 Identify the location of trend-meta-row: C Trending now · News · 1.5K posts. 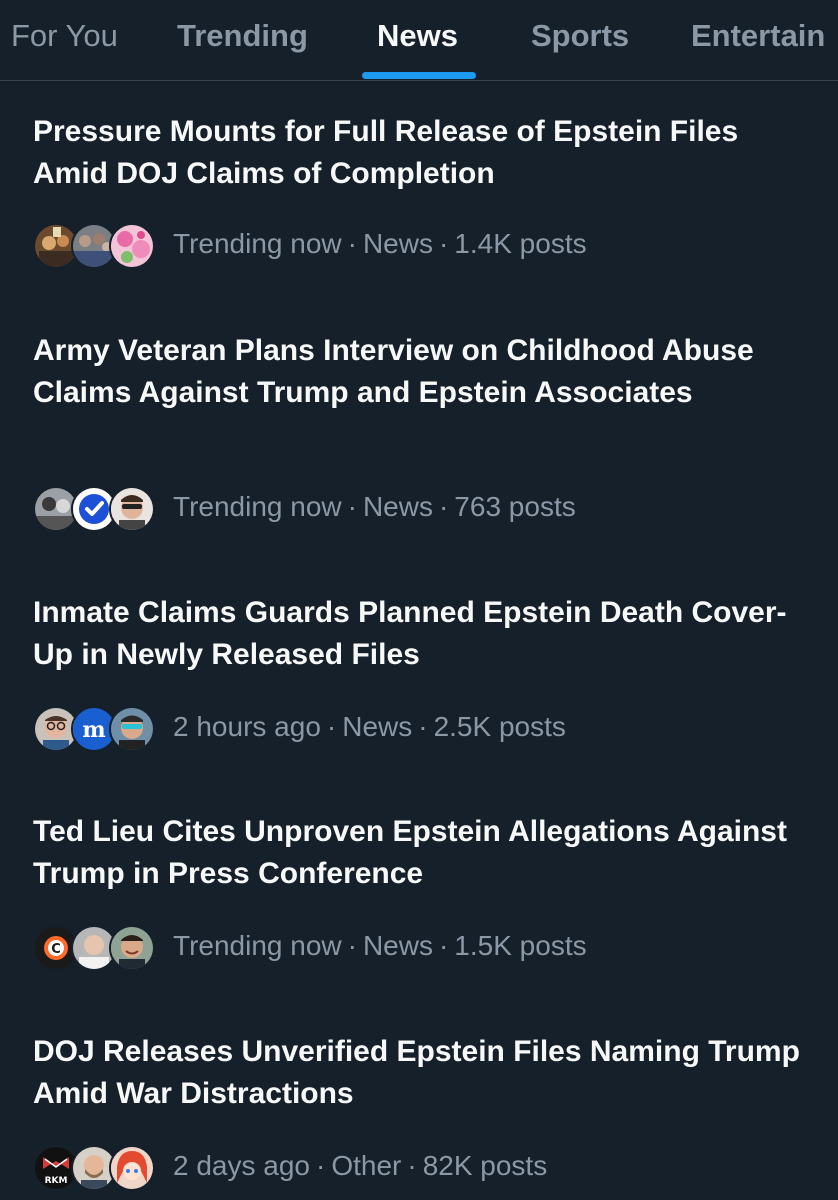
(310, 947).